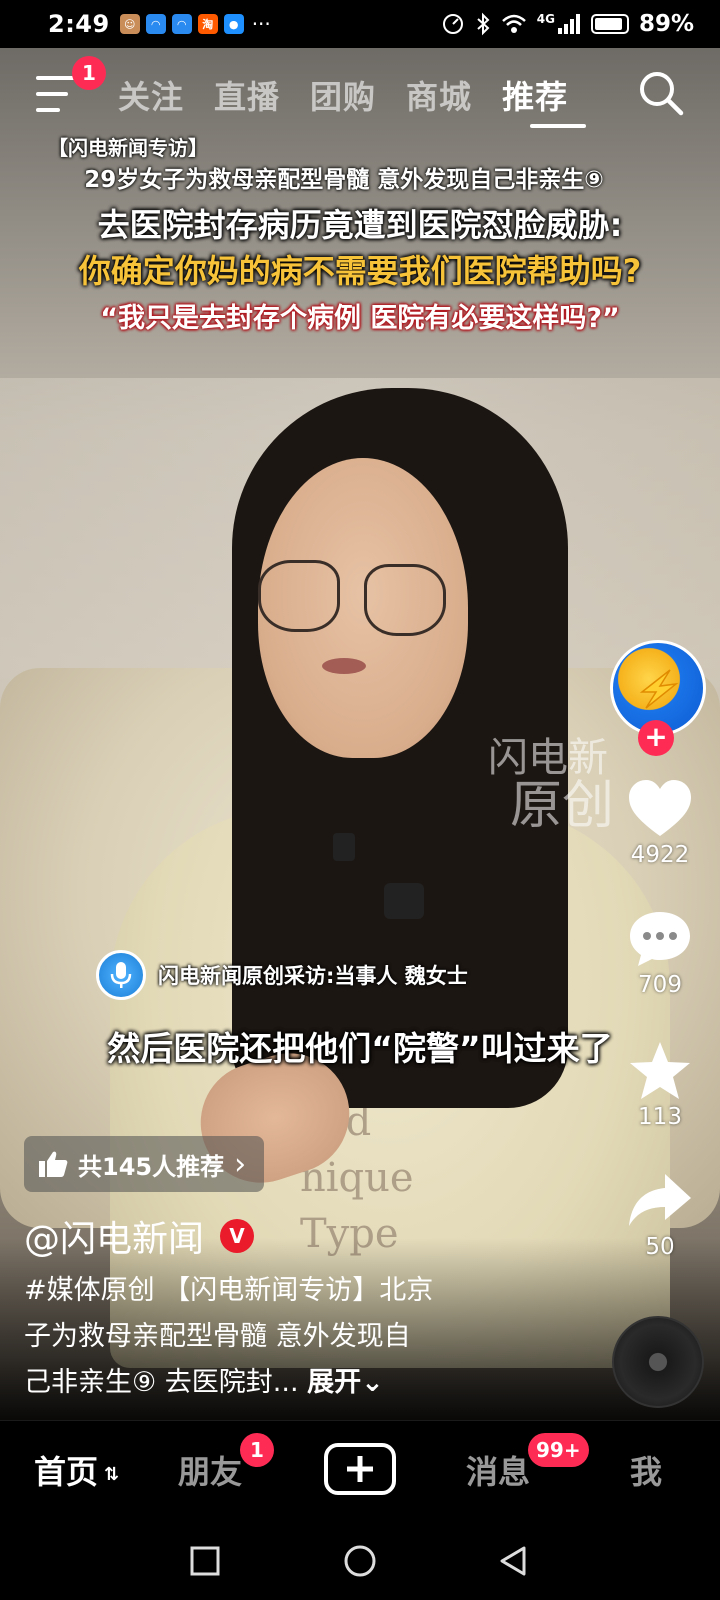  I want to click on author-avatar: +, so click(658, 698).